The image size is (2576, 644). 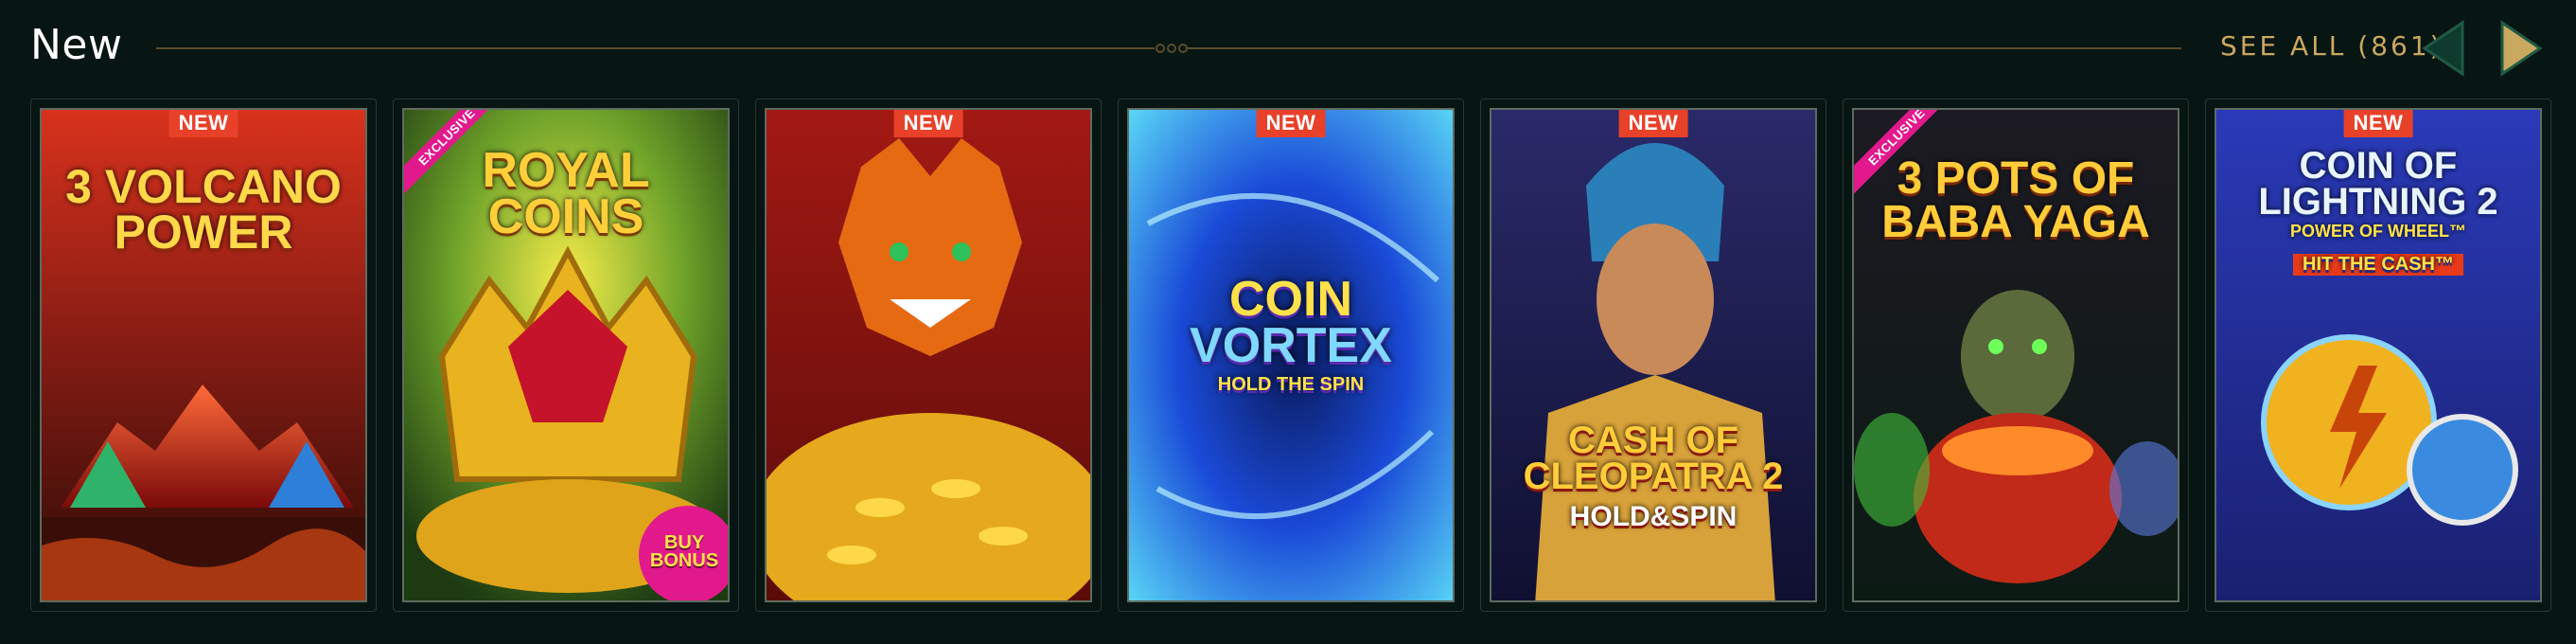 I want to click on game-subtitle: POWER OF WHEEL™, so click(x=2378, y=231).